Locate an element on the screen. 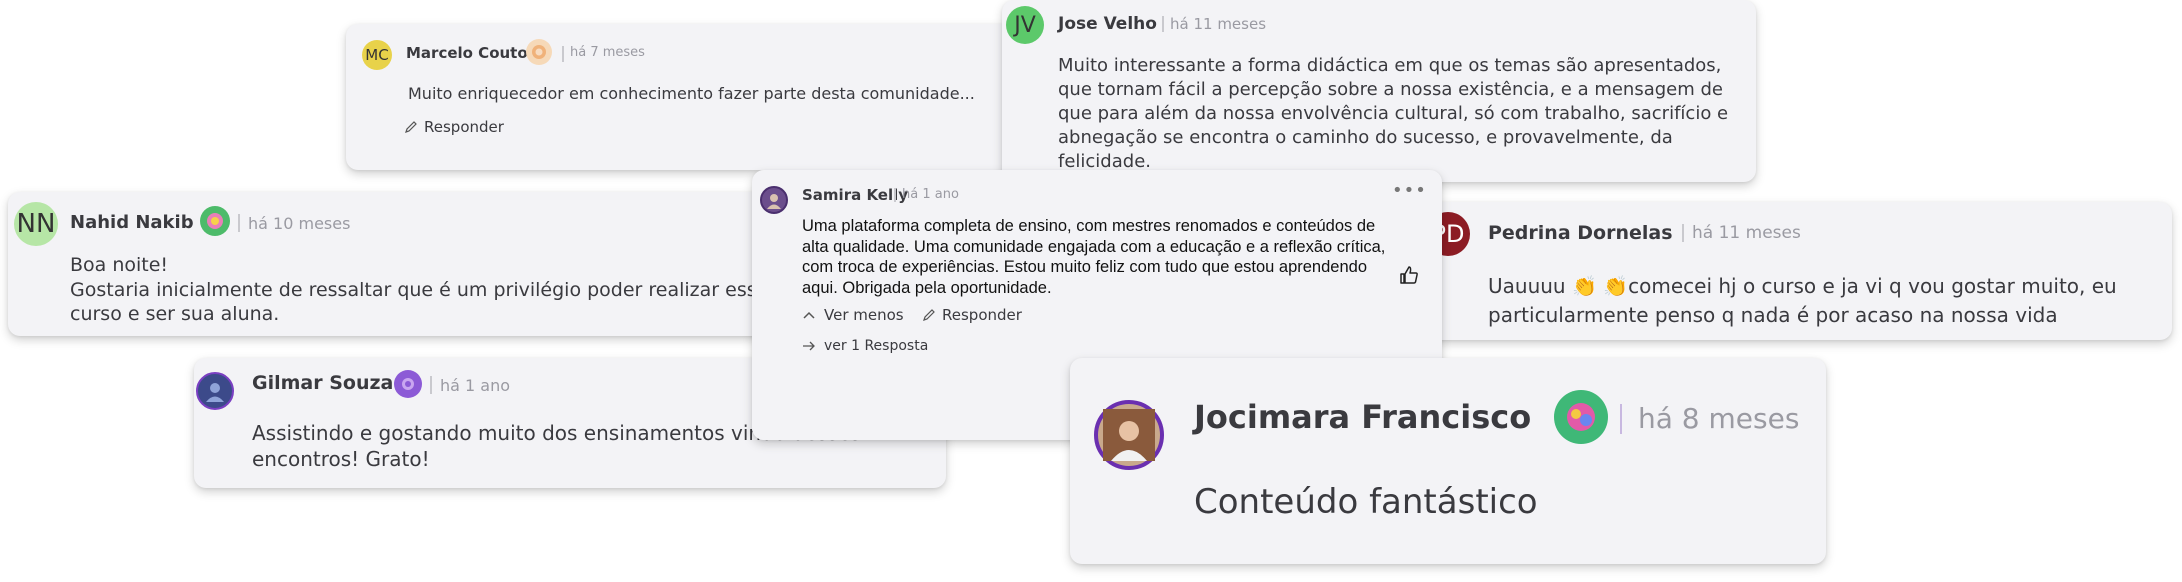 The image size is (2182, 582). arrow-right-icon is located at coordinates (809, 346).